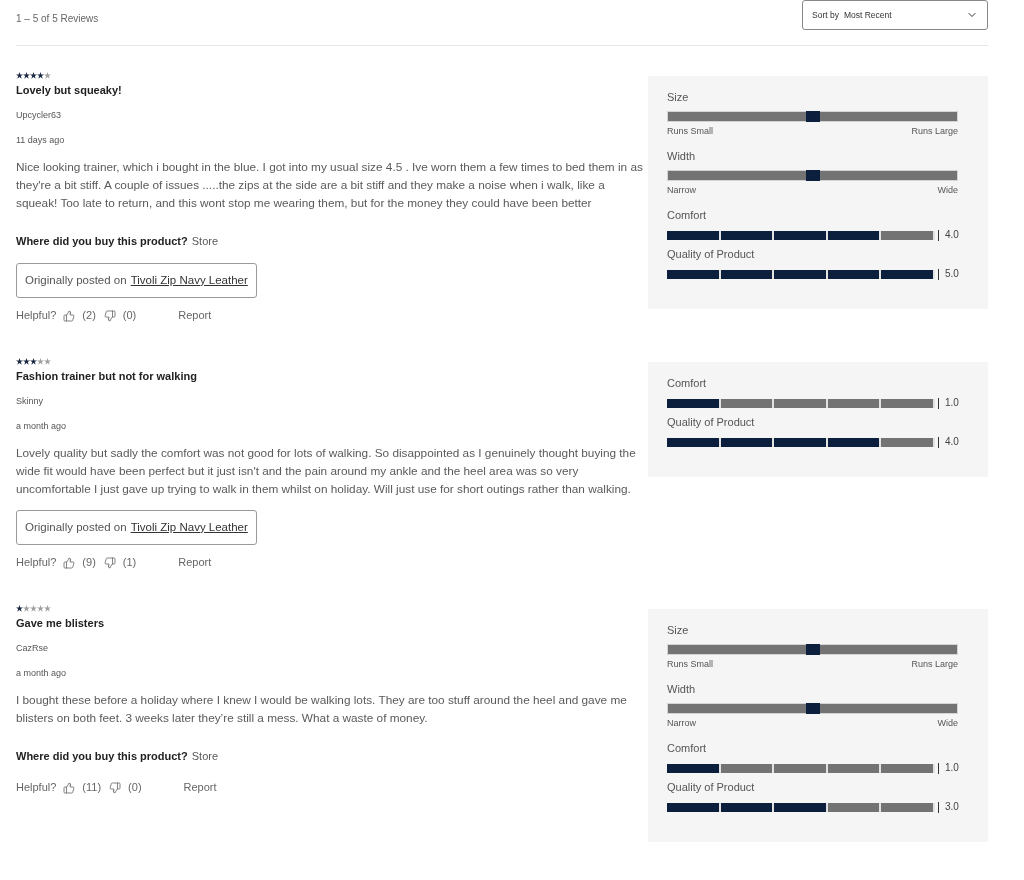 The width and height of the screenshot is (1024, 880). I want to click on sort-dropdown: Sort by Most Recent, so click(895, 15).